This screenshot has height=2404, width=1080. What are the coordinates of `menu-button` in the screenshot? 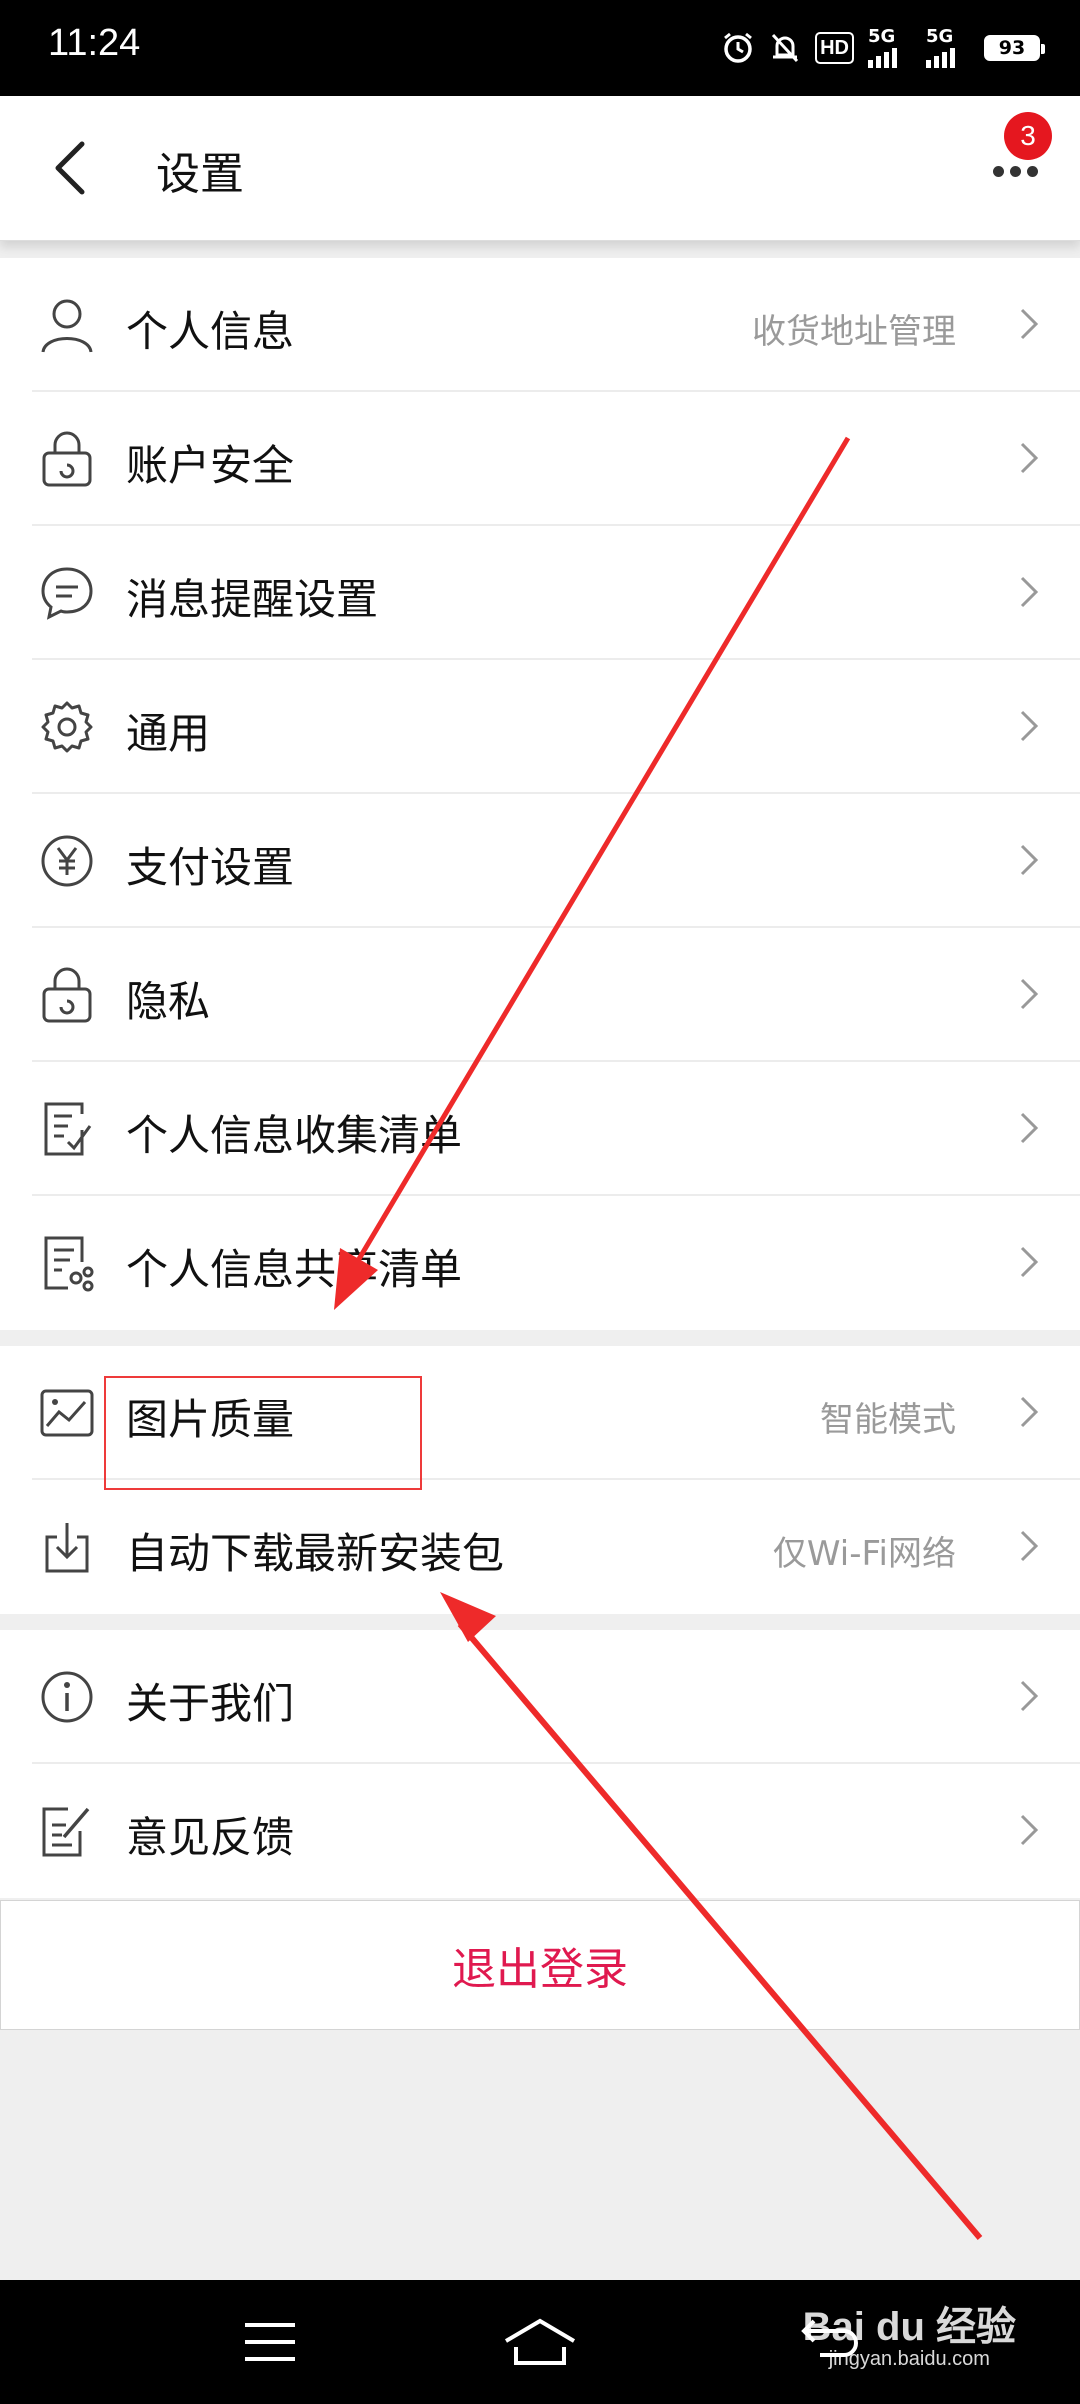 It's located at (270, 2342).